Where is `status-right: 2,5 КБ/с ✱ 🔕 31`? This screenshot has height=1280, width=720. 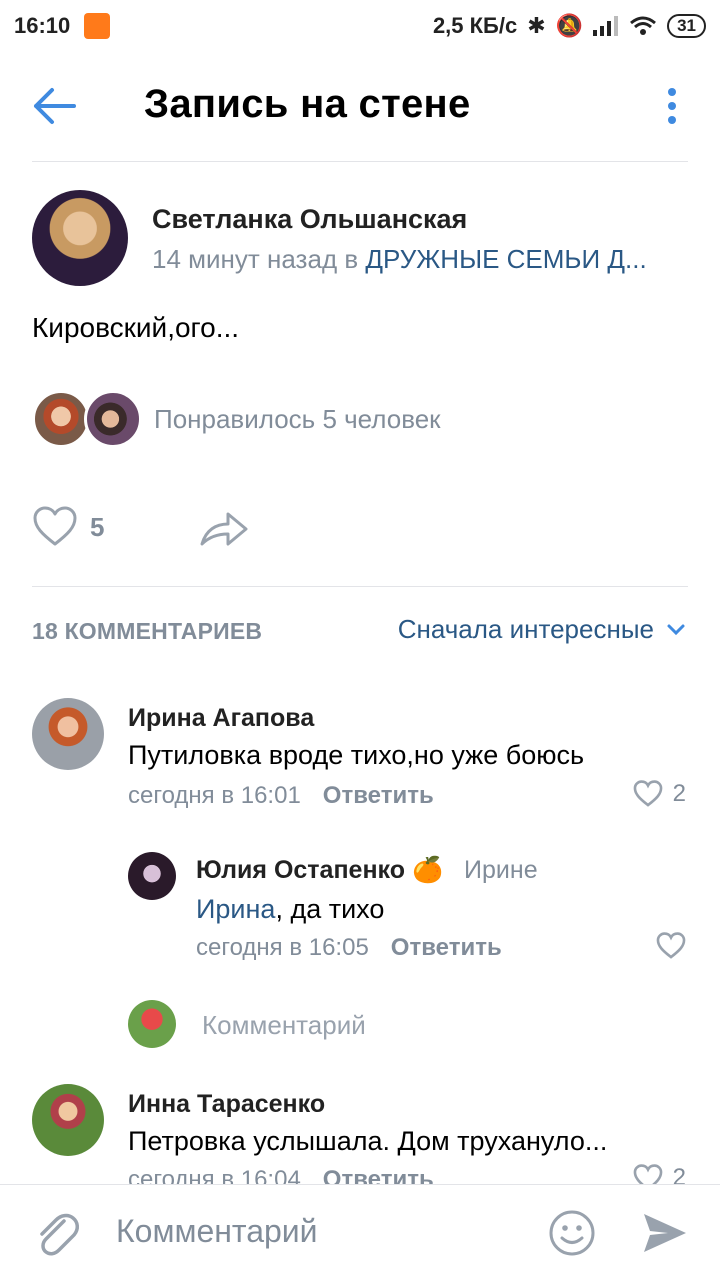
status-right: 2,5 КБ/с ✱ 🔕 31 is located at coordinates (569, 26).